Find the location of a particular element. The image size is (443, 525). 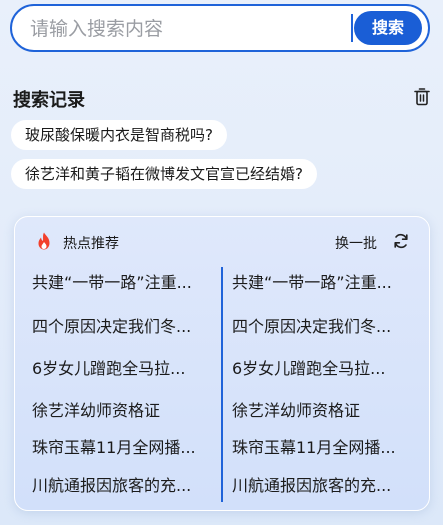

refresh-icon is located at coordinates (401, 241).